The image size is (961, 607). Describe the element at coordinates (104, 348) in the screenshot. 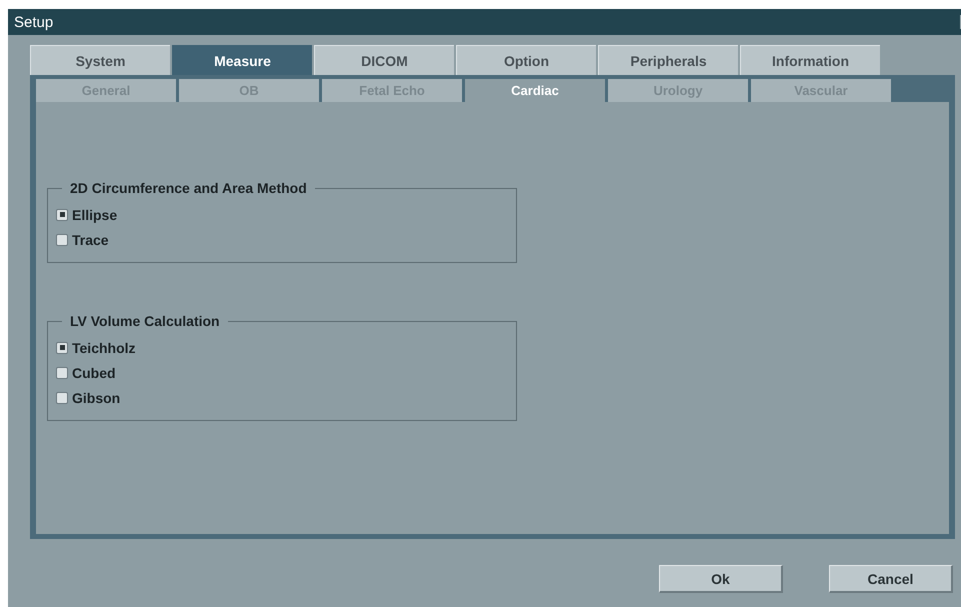

I see `option-label: Teichholz` at that location.